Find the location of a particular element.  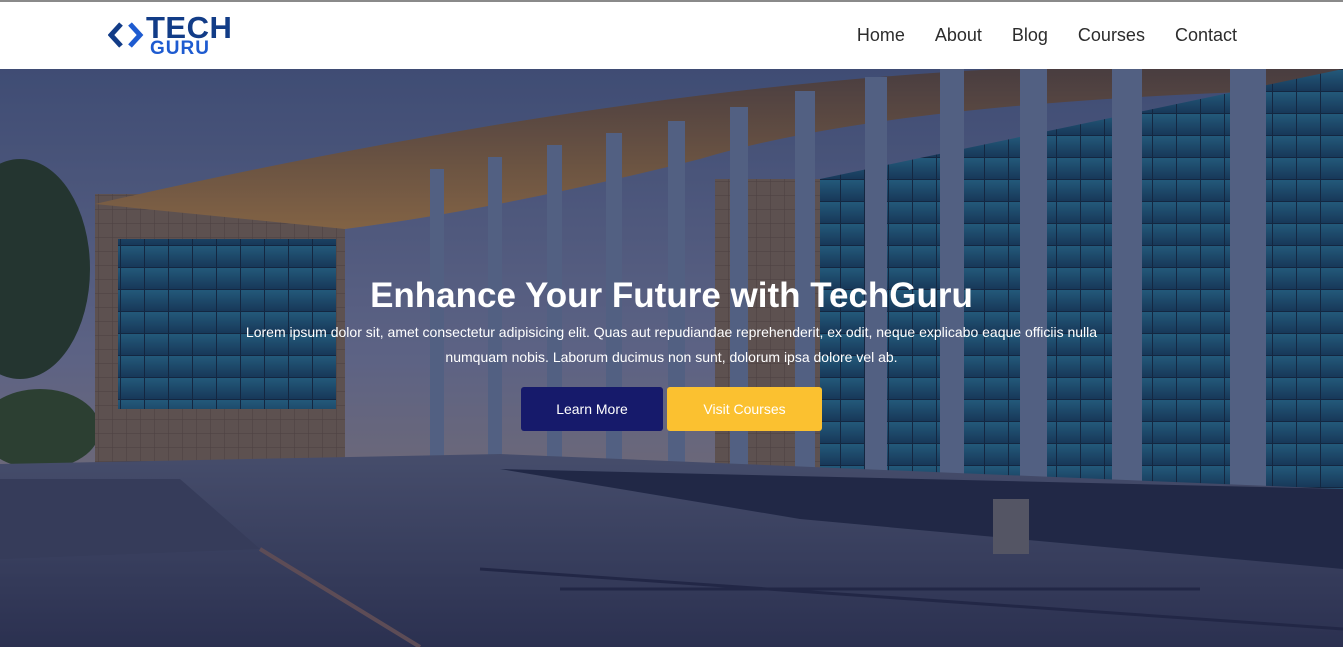

logo: TECH GURU is located at coordinates (173, 35).